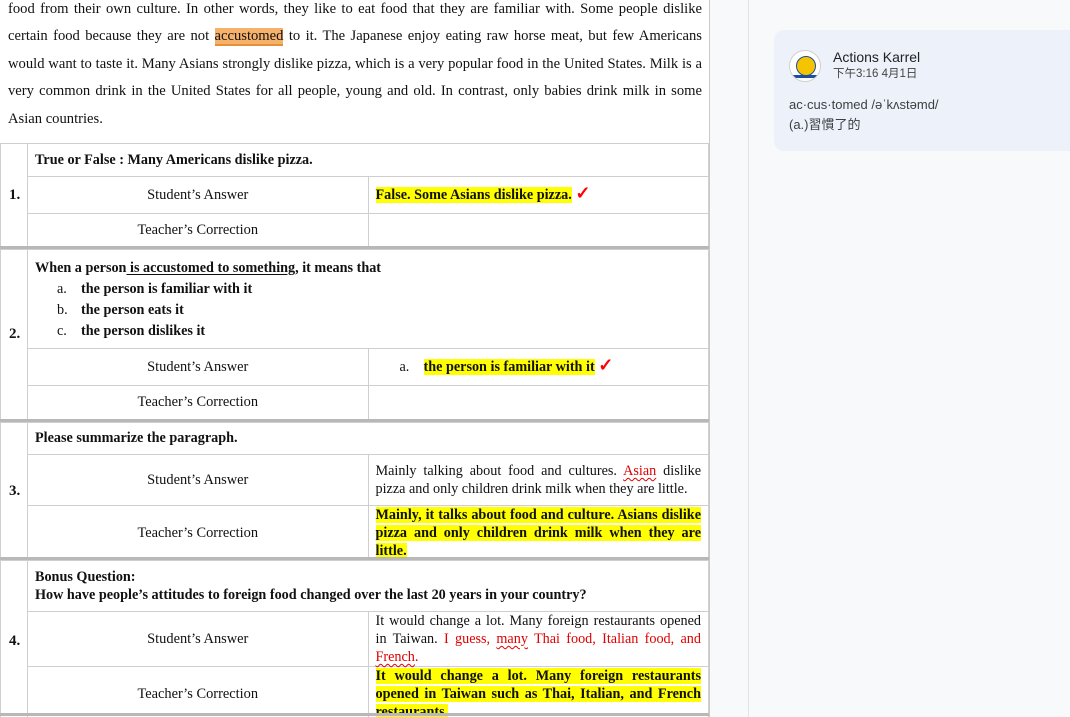 The image size is (1070, 717). What do you see at coordinates (404, 367) in the screenshot?
I see `answer-letter: a.` at bounding box center [404, 367].